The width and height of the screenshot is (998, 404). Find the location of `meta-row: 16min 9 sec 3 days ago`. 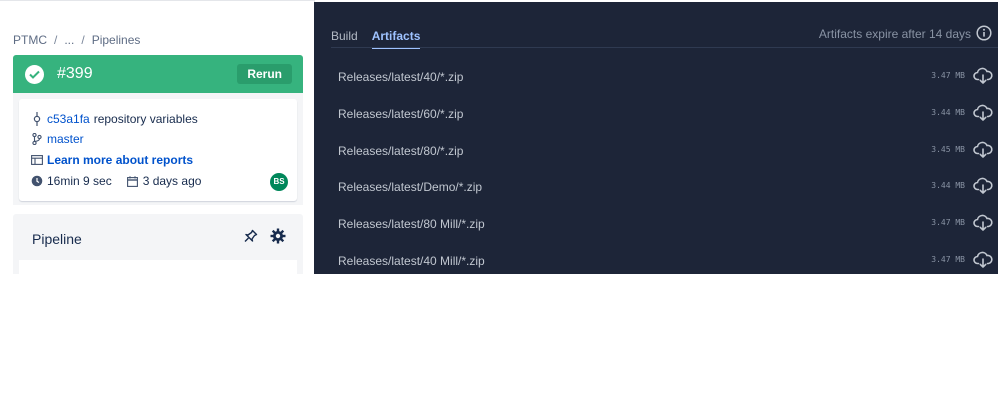

meta-row: 16min 9 sec 3 days ago is located at coordinates (115, 181).